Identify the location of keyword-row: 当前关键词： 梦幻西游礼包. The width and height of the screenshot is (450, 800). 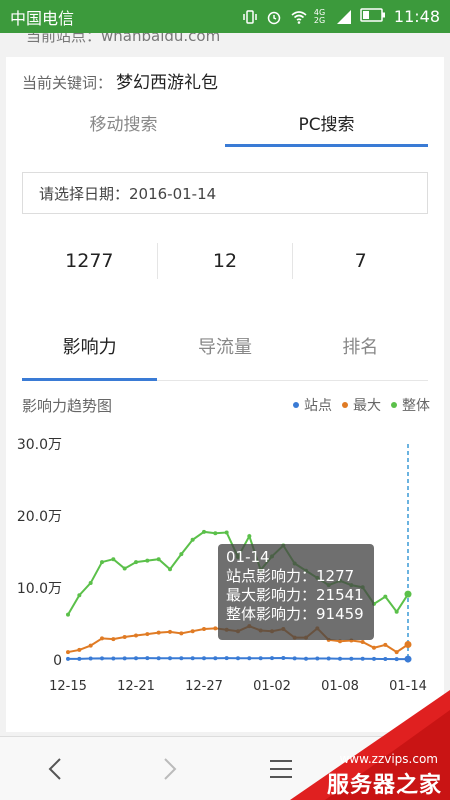
(120, 80).